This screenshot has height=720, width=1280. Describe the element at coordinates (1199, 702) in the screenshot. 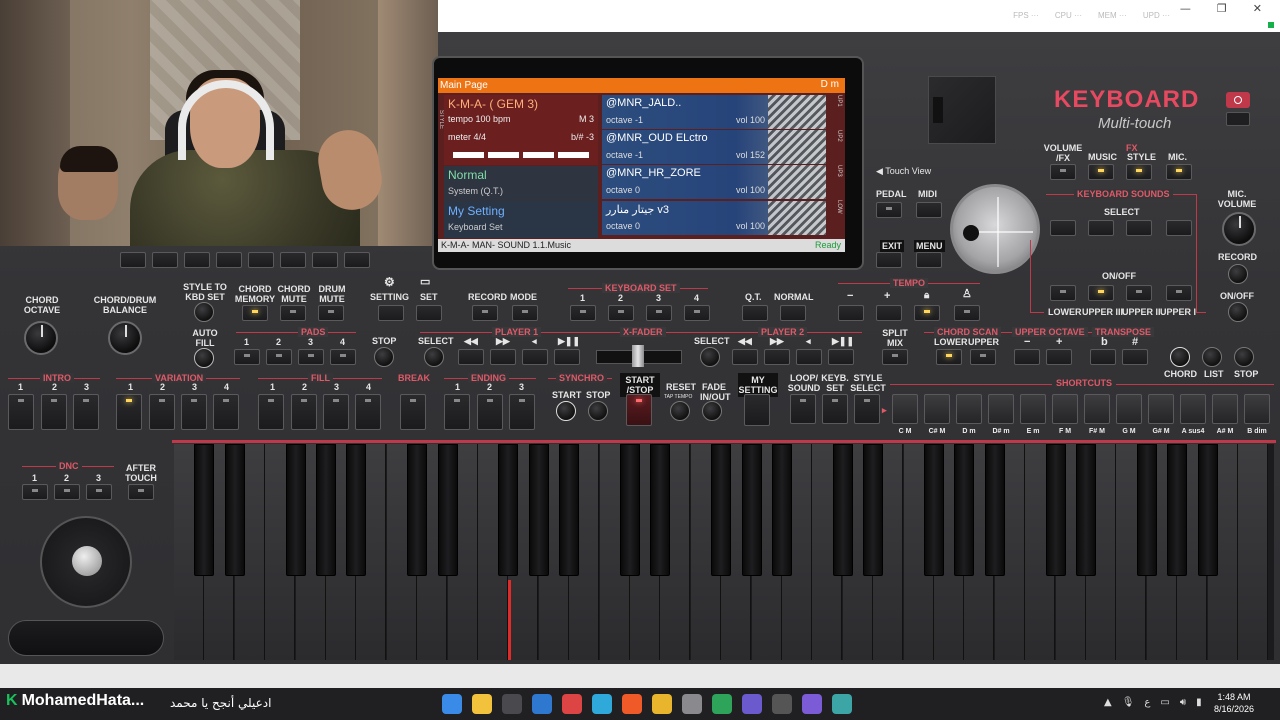

I see `battery-icon: ▮` at that location.